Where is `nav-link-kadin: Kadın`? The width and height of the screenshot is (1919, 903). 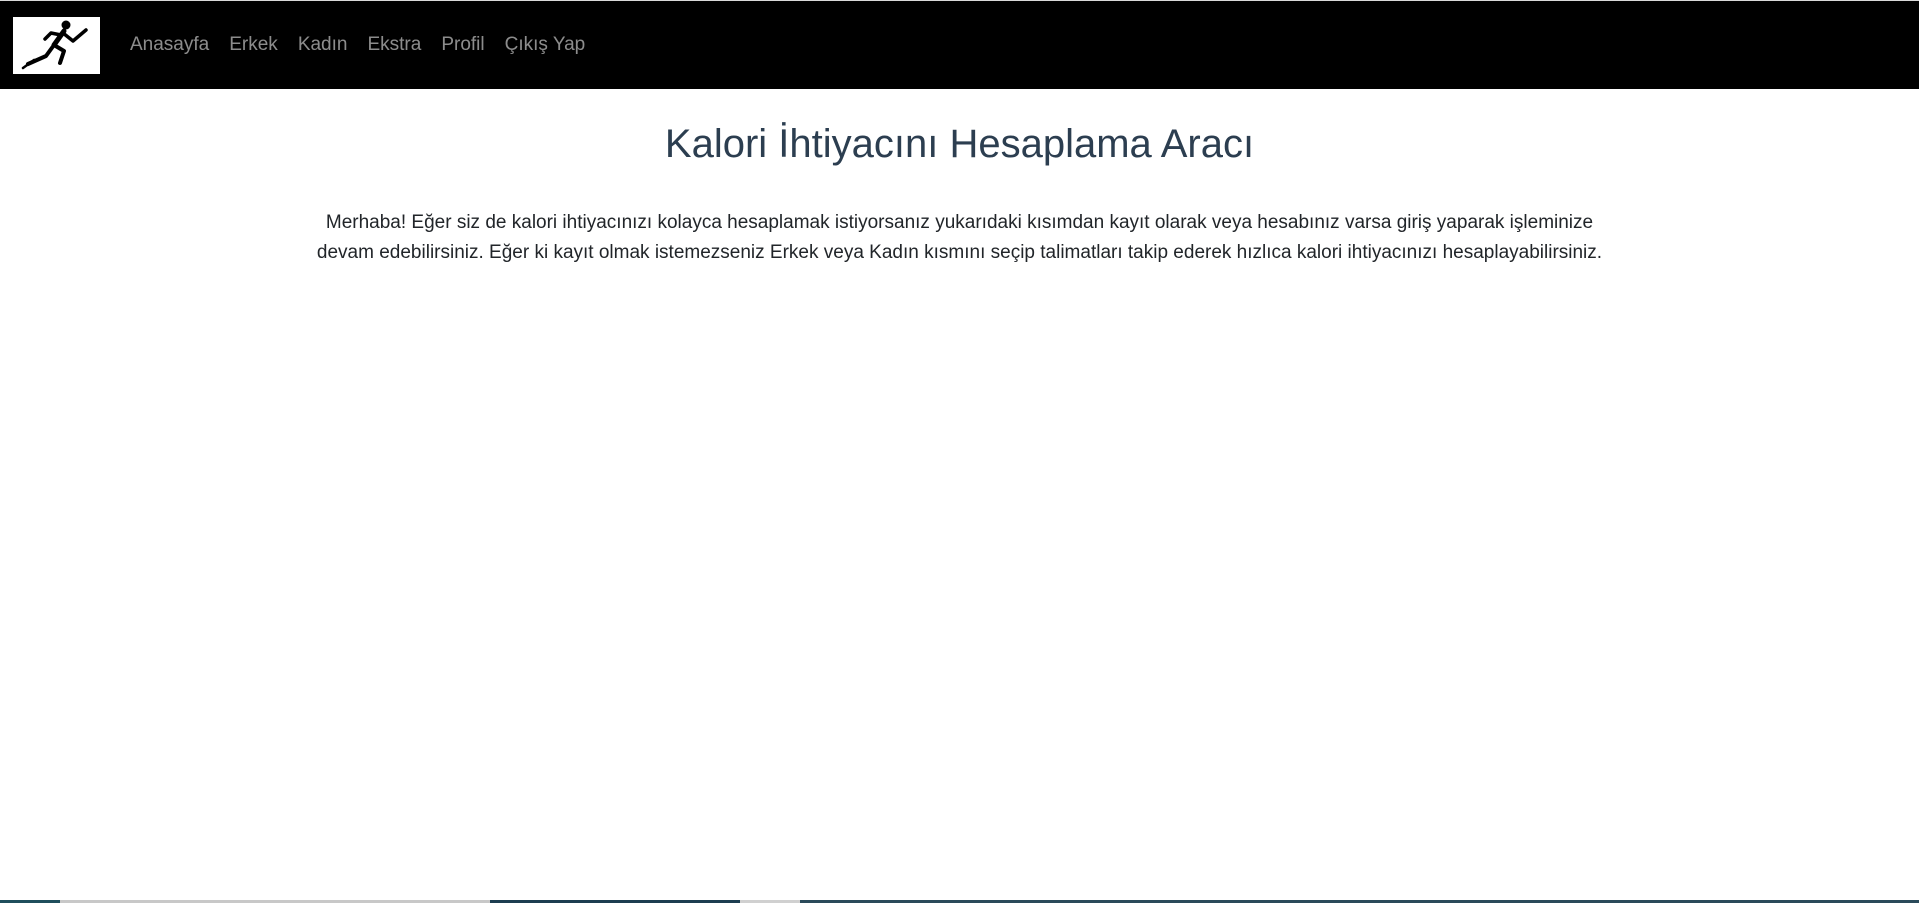 nav-link-kadin: Kadın is located at coordinates (323, 45).